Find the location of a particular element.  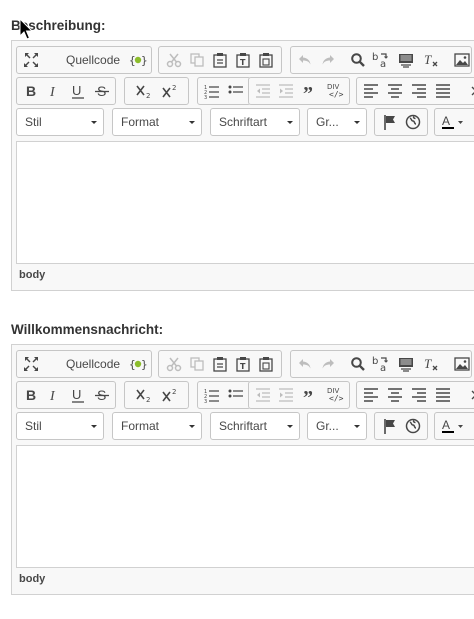

svg-text: U is located at coordinates (76, 394).